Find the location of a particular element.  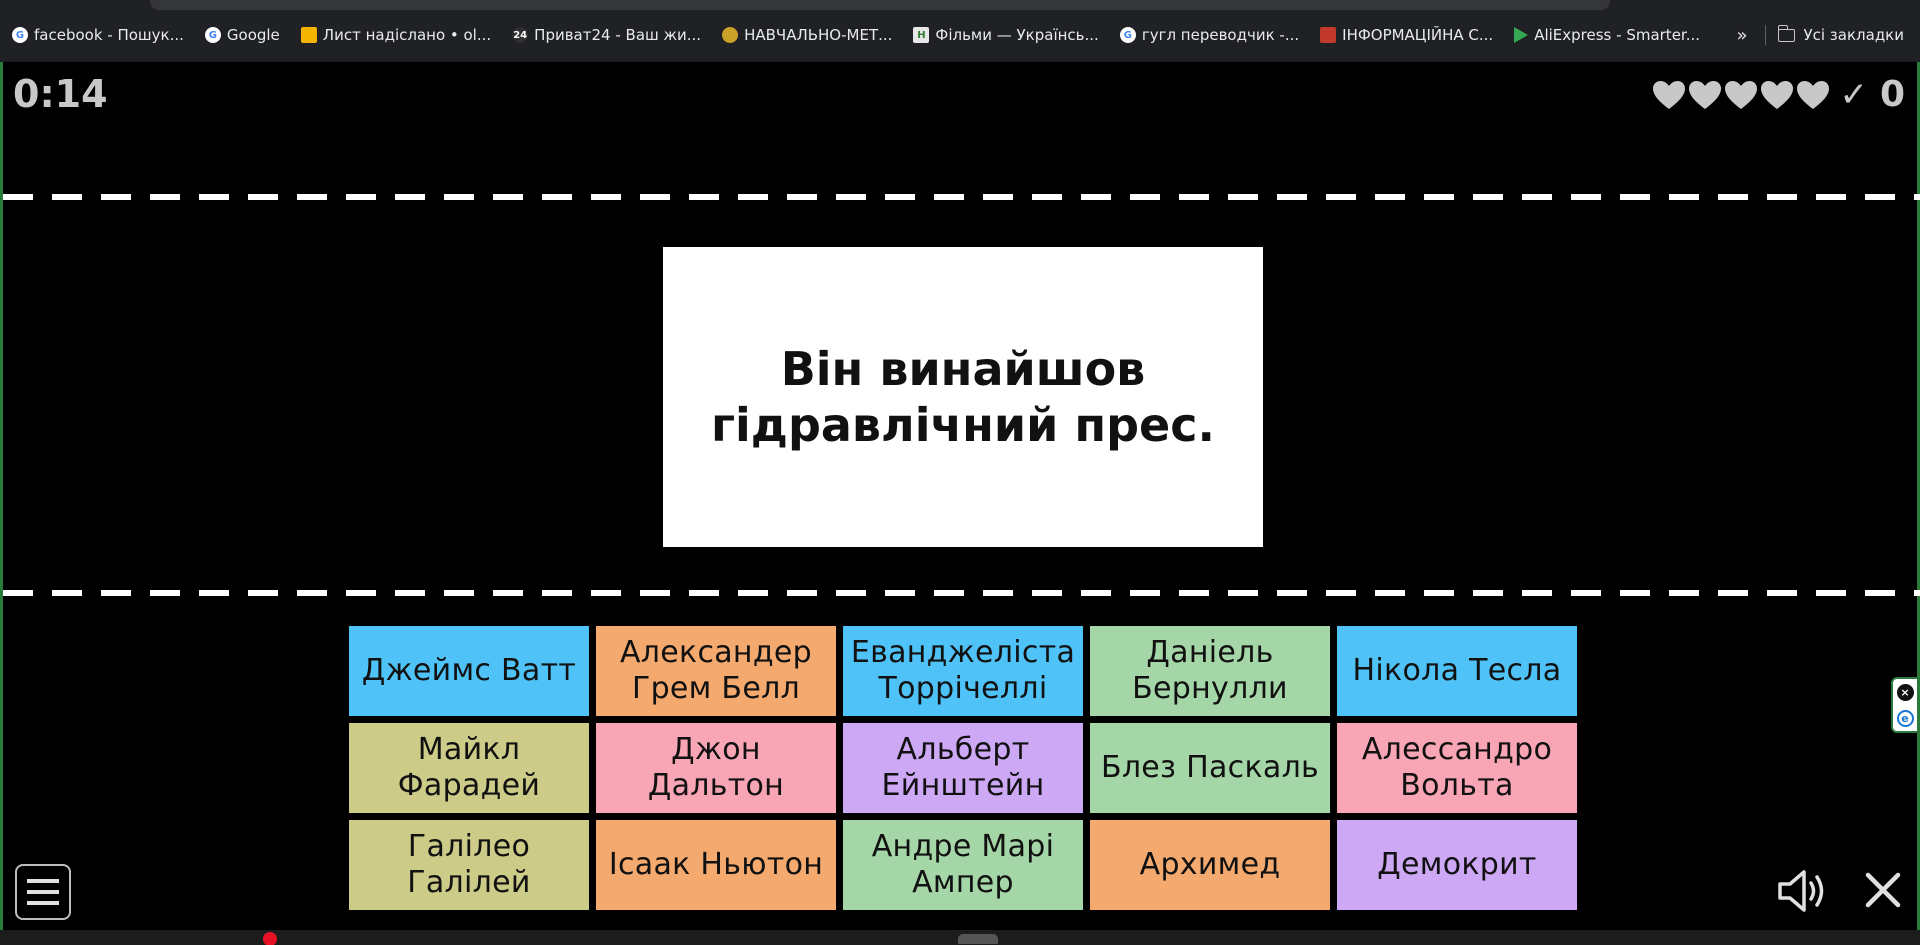

answer-option: Джон Дальтон is located at coordinates (716, 768).